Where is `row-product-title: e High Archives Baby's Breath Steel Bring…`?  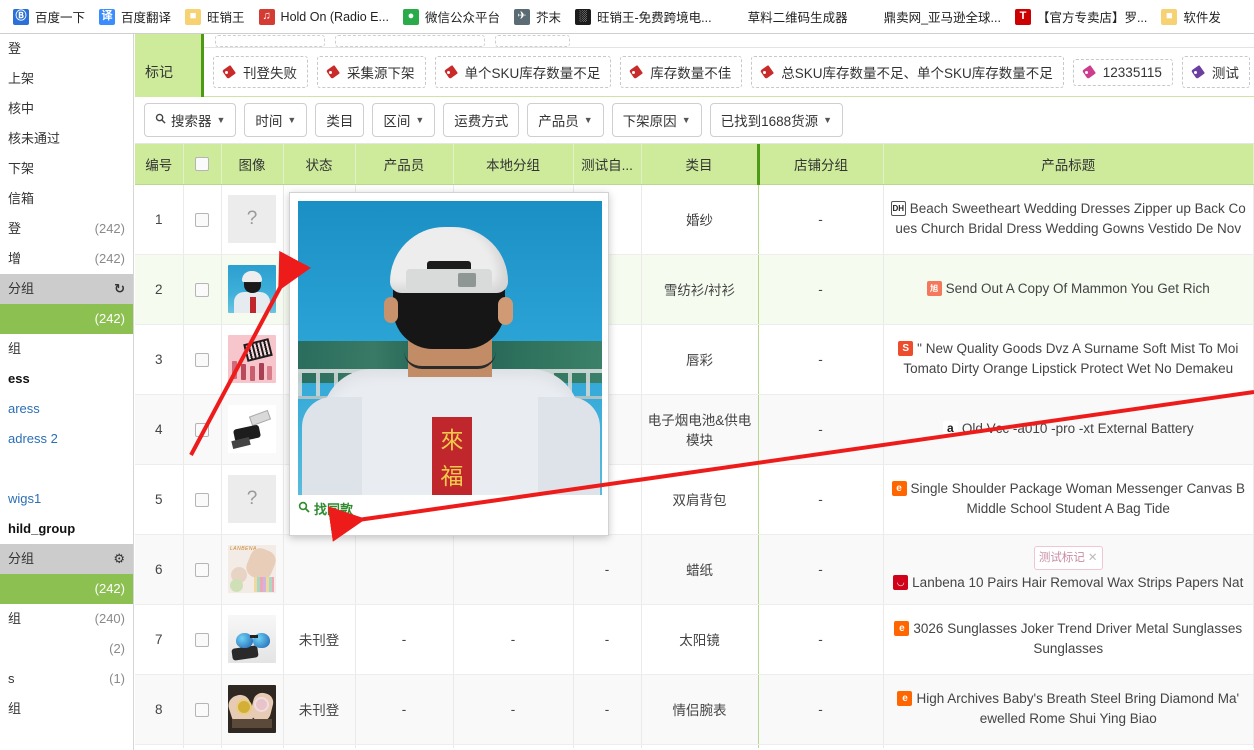
row-product-title: e High Archives Baby's Breath Steel Bring… is located at coordinates (1068, 709).